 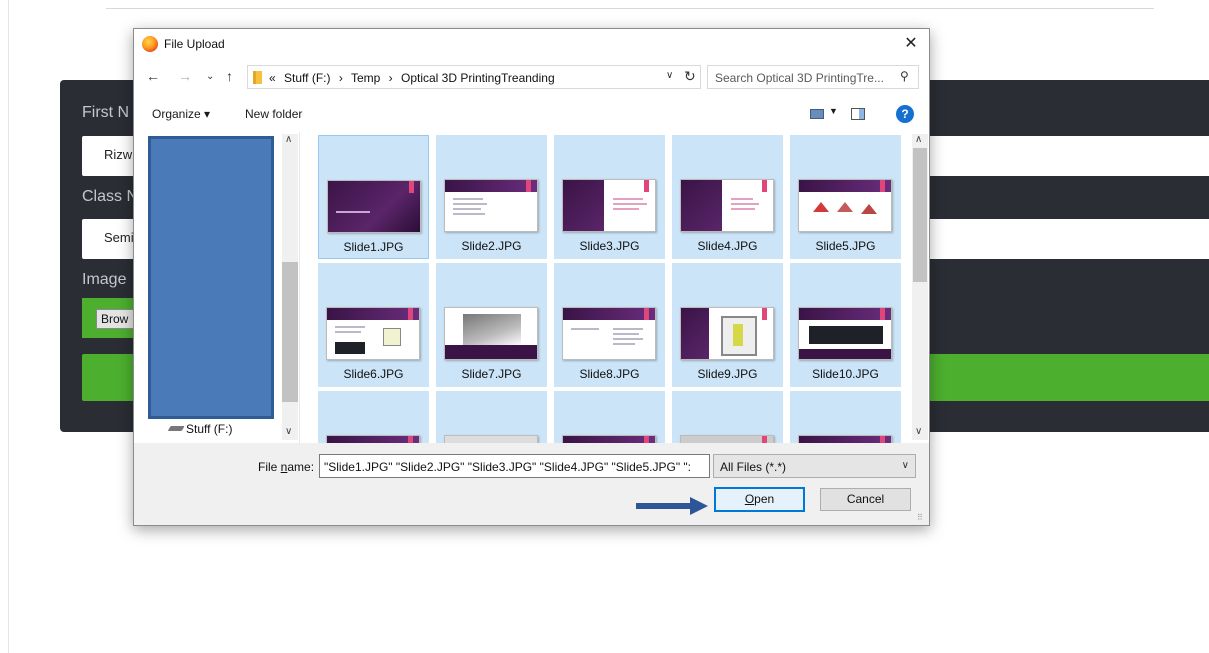 What do you see at coordinates (286, 467) in the screenshot?
I see `file-name-label: File name:` at bounding box center [286, 467].